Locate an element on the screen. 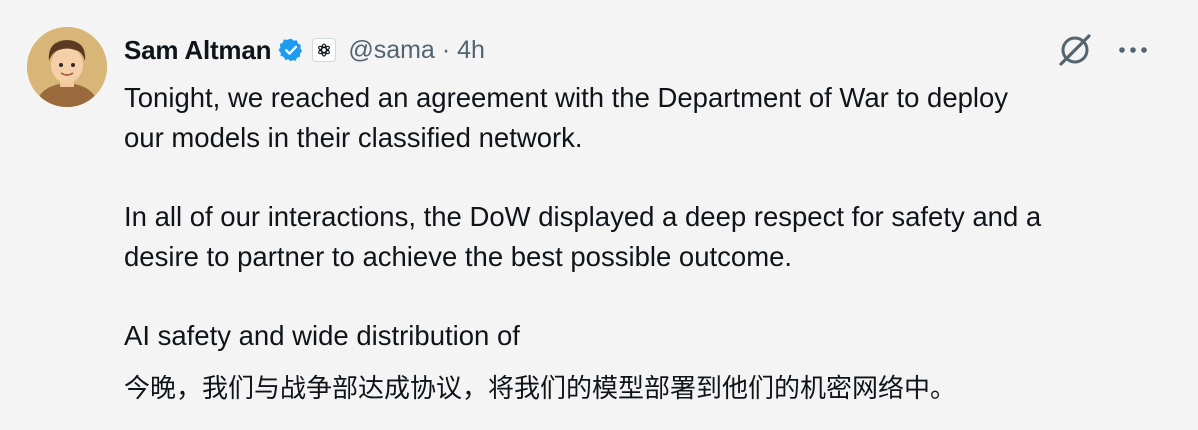 This screenshot has height=430, width=1198. post-text-line: our models in their classified network. is located at coordinates (353, 137).